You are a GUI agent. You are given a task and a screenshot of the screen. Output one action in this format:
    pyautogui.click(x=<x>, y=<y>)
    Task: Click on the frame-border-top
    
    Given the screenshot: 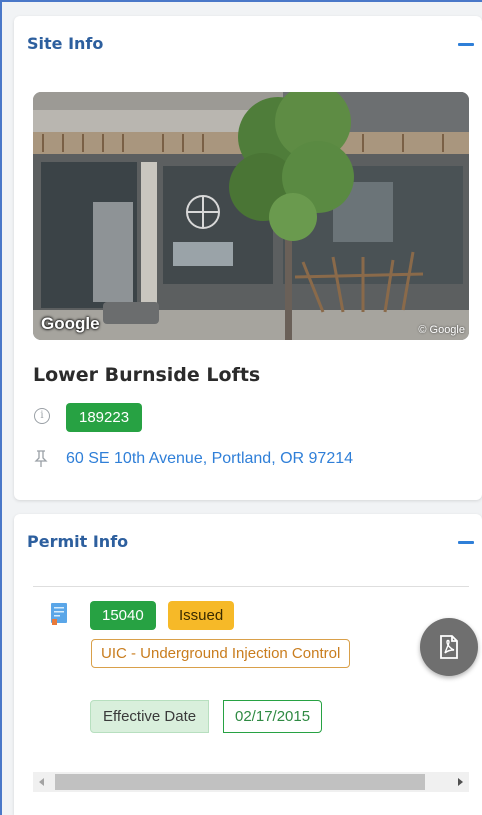 What is the action you would take?
    pyautogui.click(x=241, y=1)
    